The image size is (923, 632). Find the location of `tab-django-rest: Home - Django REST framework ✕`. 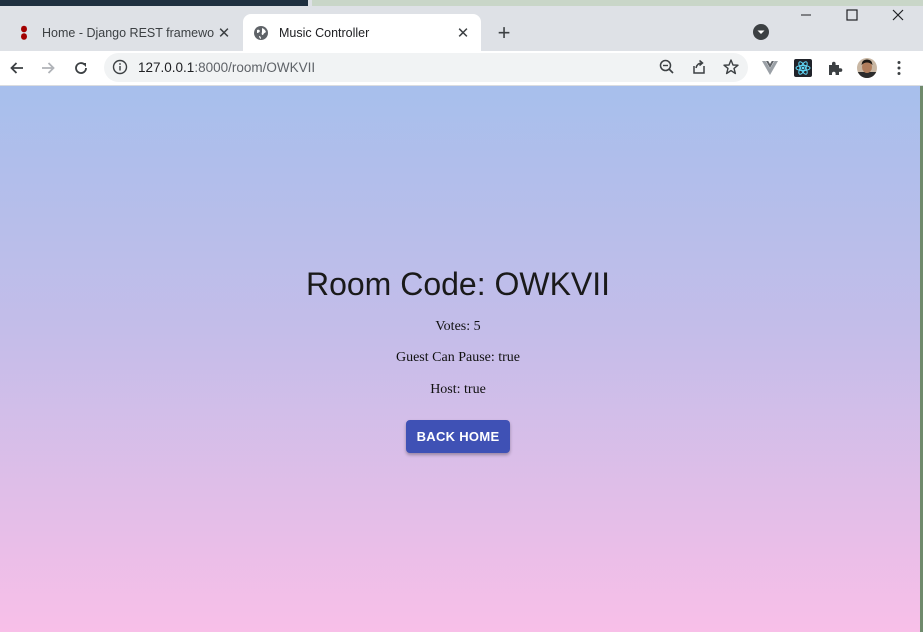

tab-django-rest: Home - Django REST framework ✕ is located at coordinates (124, 32).